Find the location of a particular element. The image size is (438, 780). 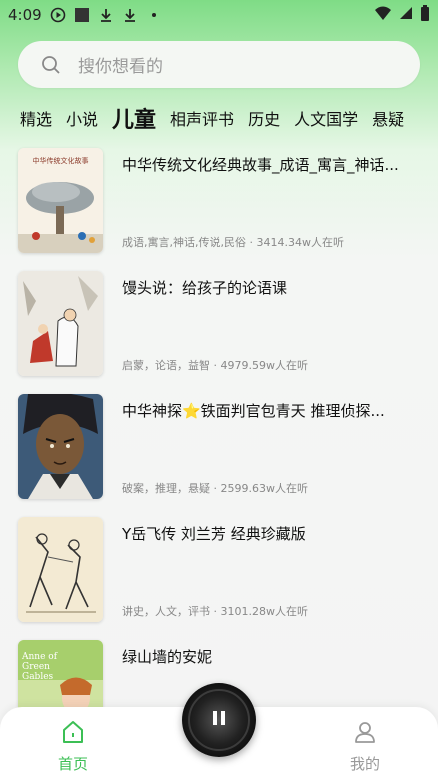

tab-xiaoshuo: 小说 is located at coordinates (82, 118).